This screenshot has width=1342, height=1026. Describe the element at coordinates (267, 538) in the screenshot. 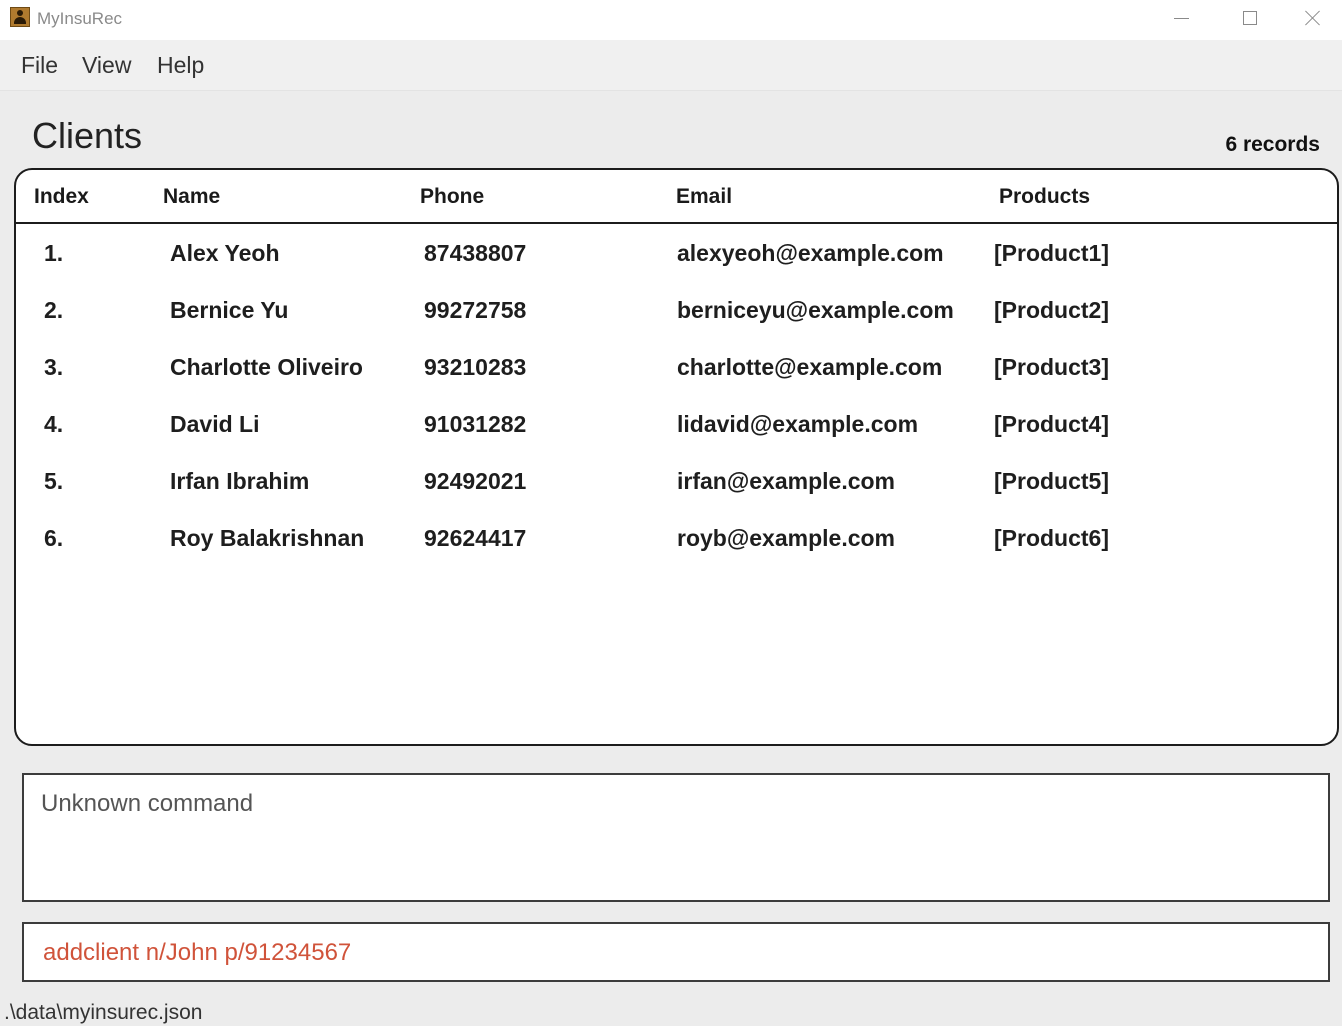

I see `cell-name: Roy Balakrishnan` at that location.